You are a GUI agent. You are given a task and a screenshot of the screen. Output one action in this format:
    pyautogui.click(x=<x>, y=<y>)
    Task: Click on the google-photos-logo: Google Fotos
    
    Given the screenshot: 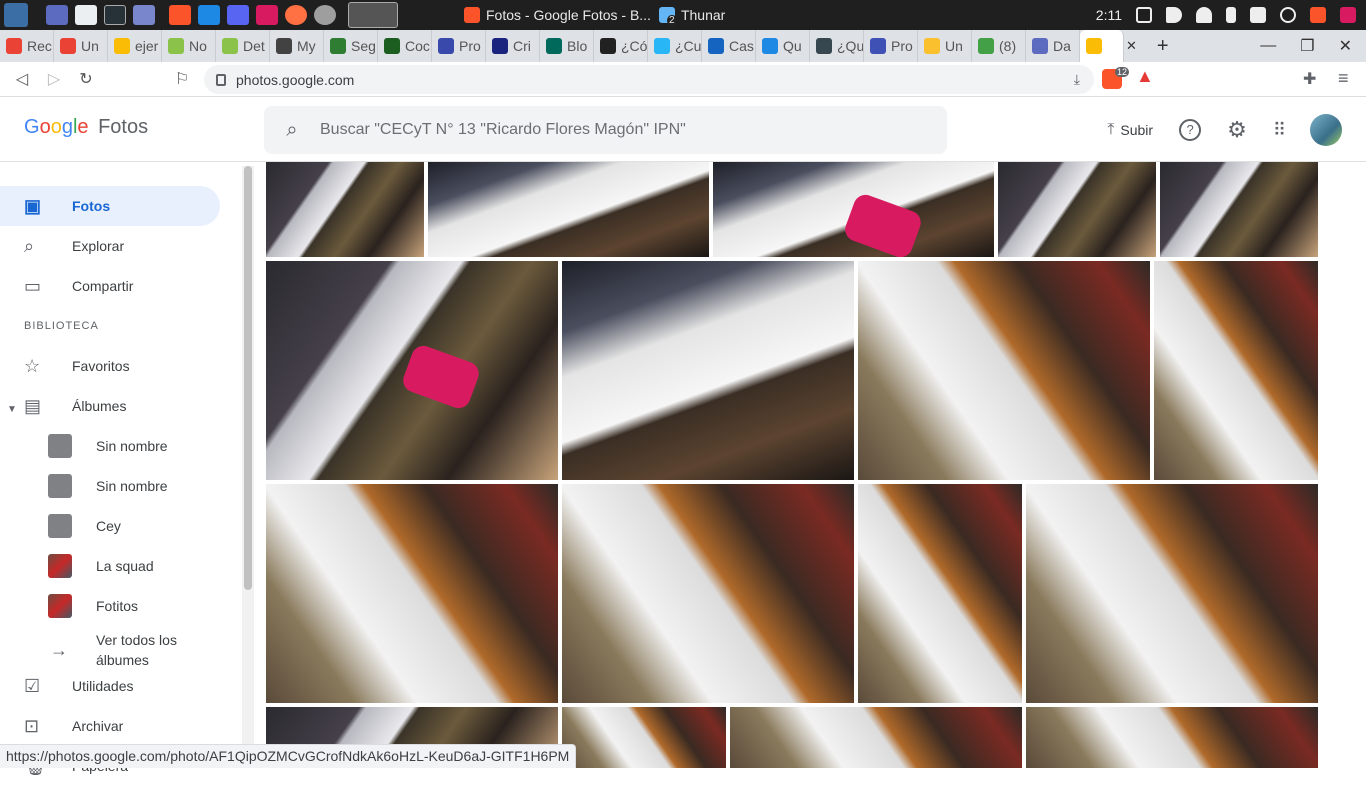 What is the action you would take?
    pyautogui.click(x=86, y=127)
    